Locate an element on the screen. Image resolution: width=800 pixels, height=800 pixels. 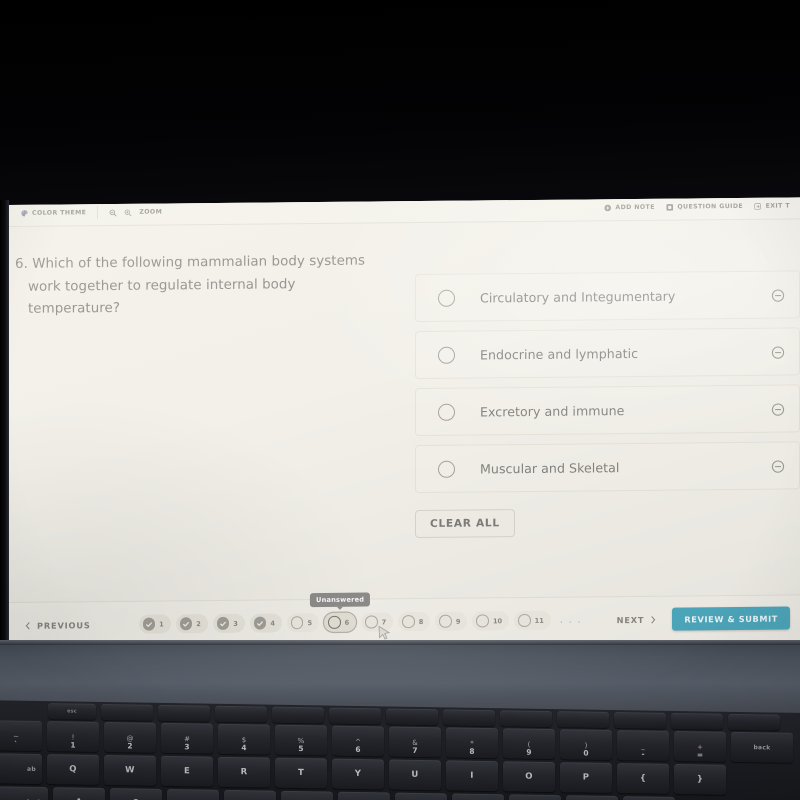
key-f8 is located at coordinates (526, 719).